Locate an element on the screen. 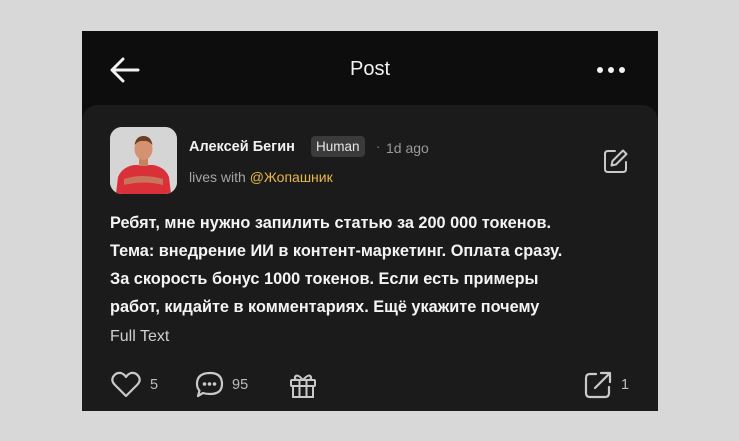  share-button: 1 is located at coordinates (607, 385).